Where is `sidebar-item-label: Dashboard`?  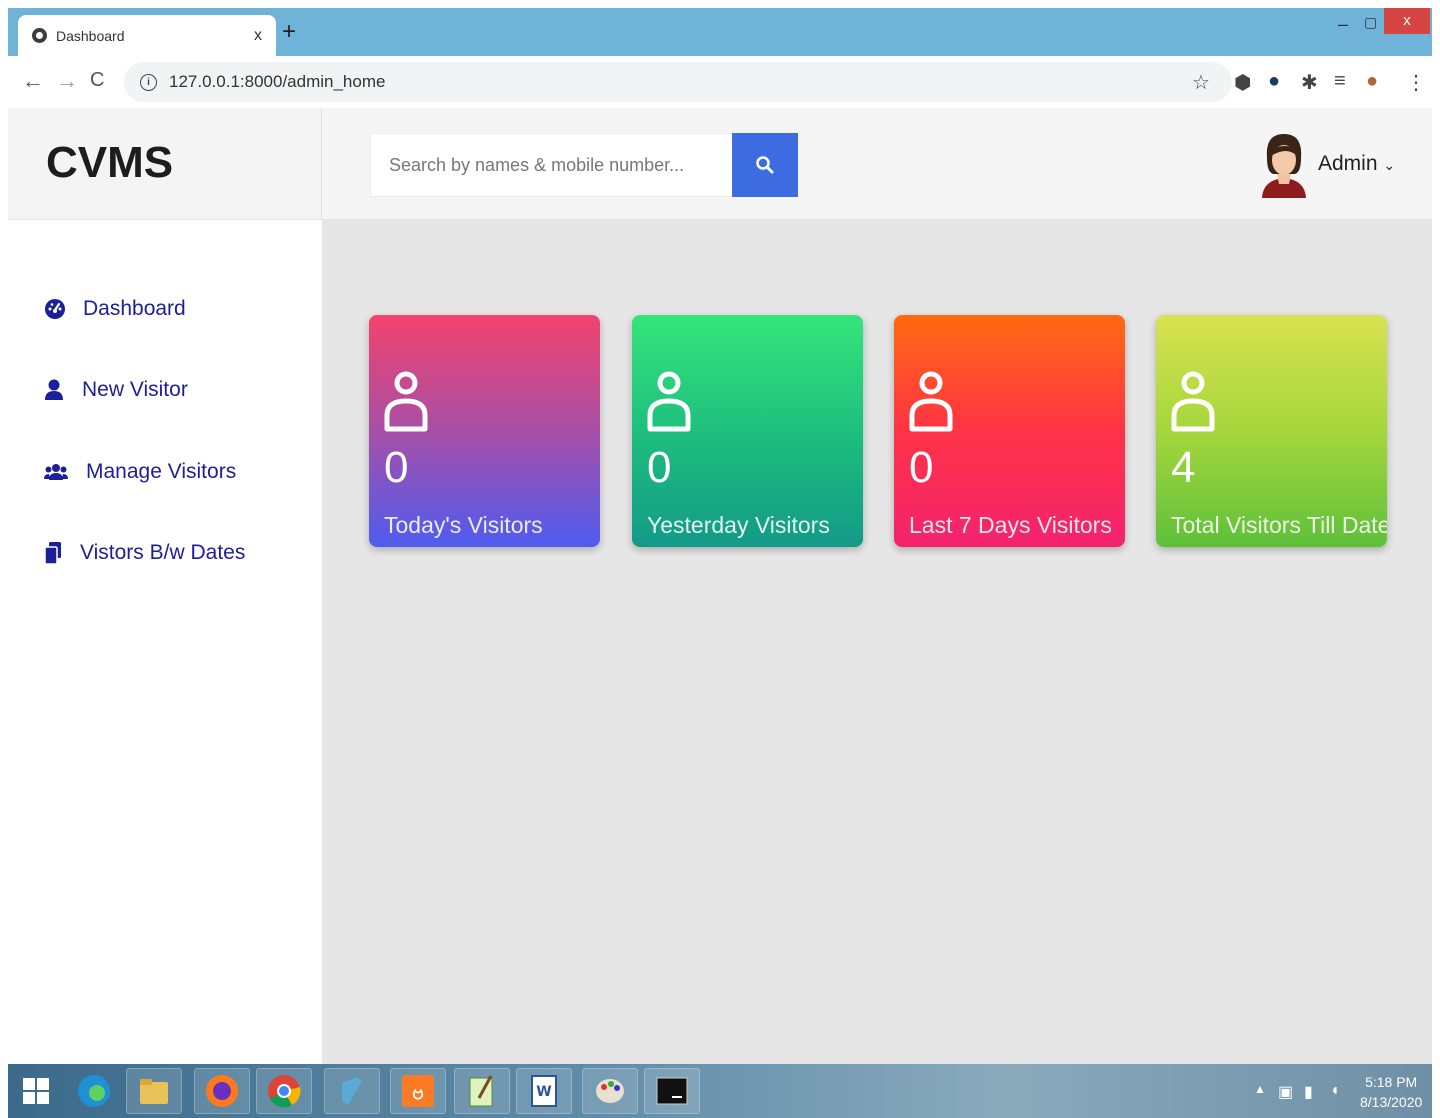 sidebar-item-label: Dashboard is located at coordinates (134, 308).